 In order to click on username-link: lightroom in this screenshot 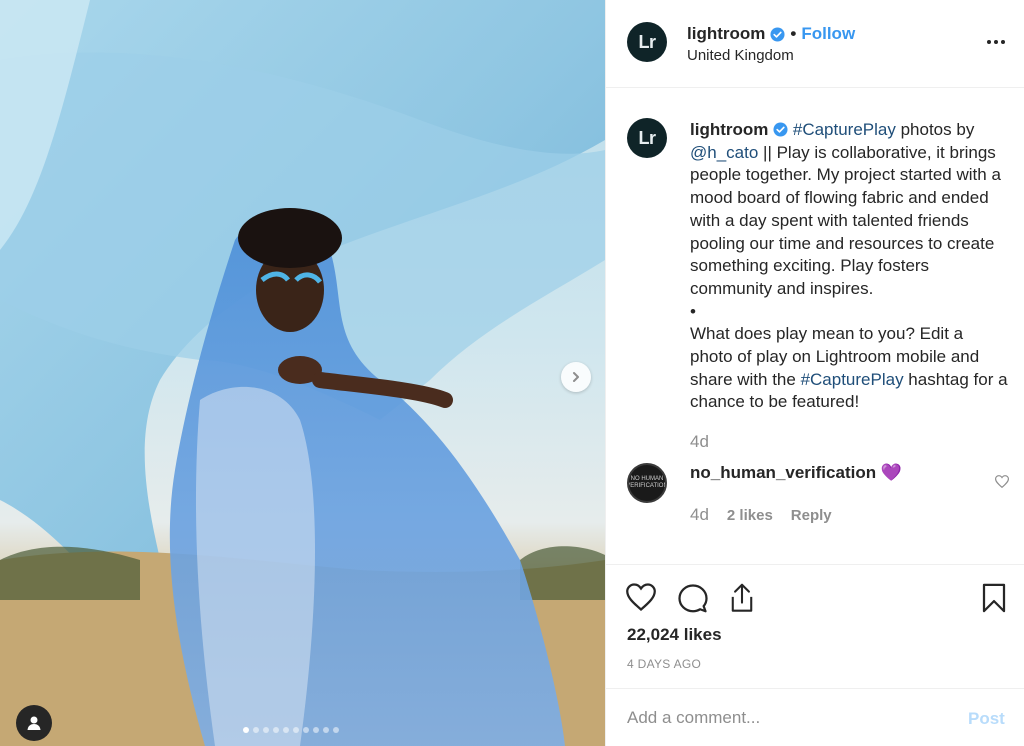, I will do `click(726, 34)`.